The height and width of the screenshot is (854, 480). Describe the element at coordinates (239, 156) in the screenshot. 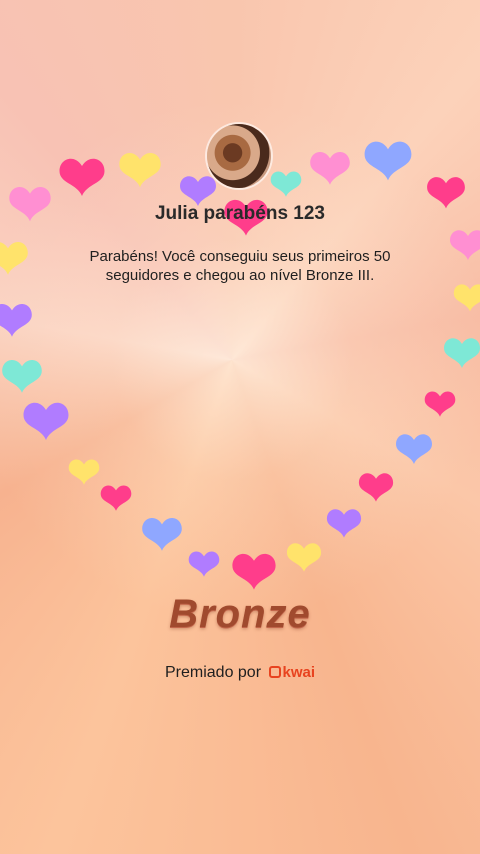

I see `user-avatar` at that location.